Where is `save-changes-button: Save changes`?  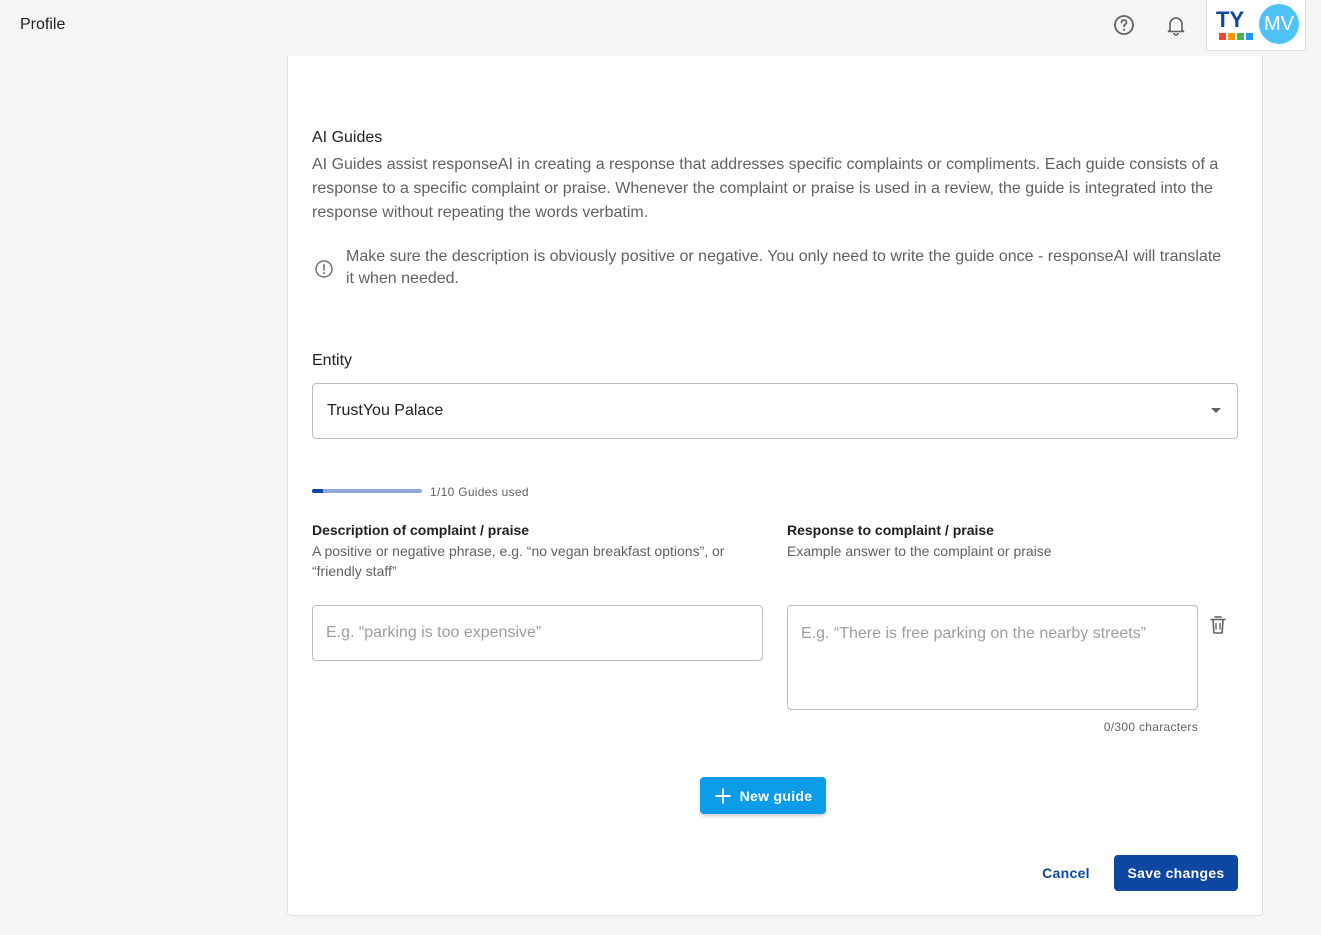 save-changes-button: Save changes is located at coordinates (1176, 873).